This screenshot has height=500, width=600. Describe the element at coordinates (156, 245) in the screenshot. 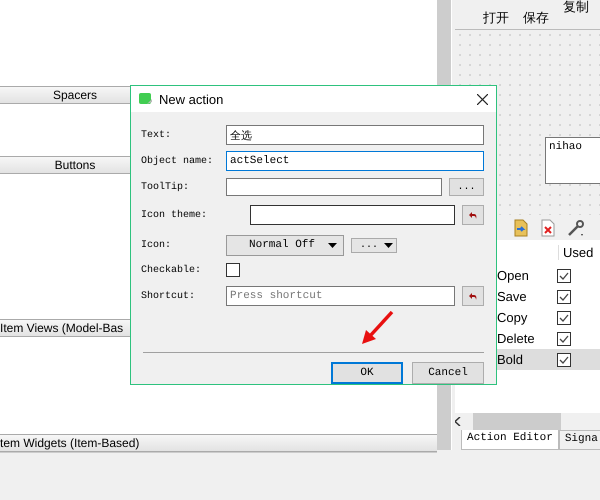

I see `field-label: Icon:` at that location.